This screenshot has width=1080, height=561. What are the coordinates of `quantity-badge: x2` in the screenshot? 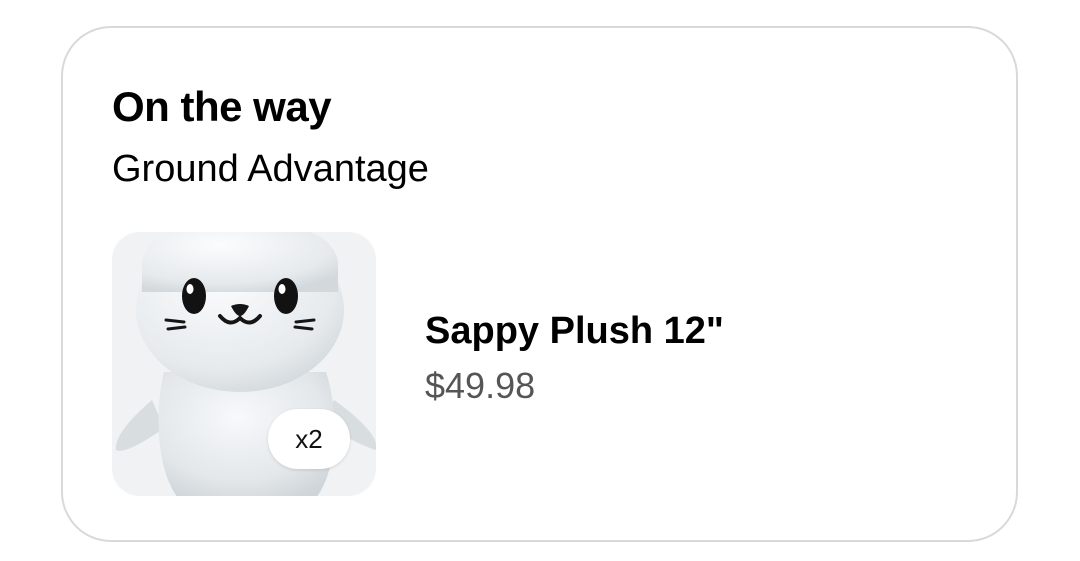 It's located at (309, 439).